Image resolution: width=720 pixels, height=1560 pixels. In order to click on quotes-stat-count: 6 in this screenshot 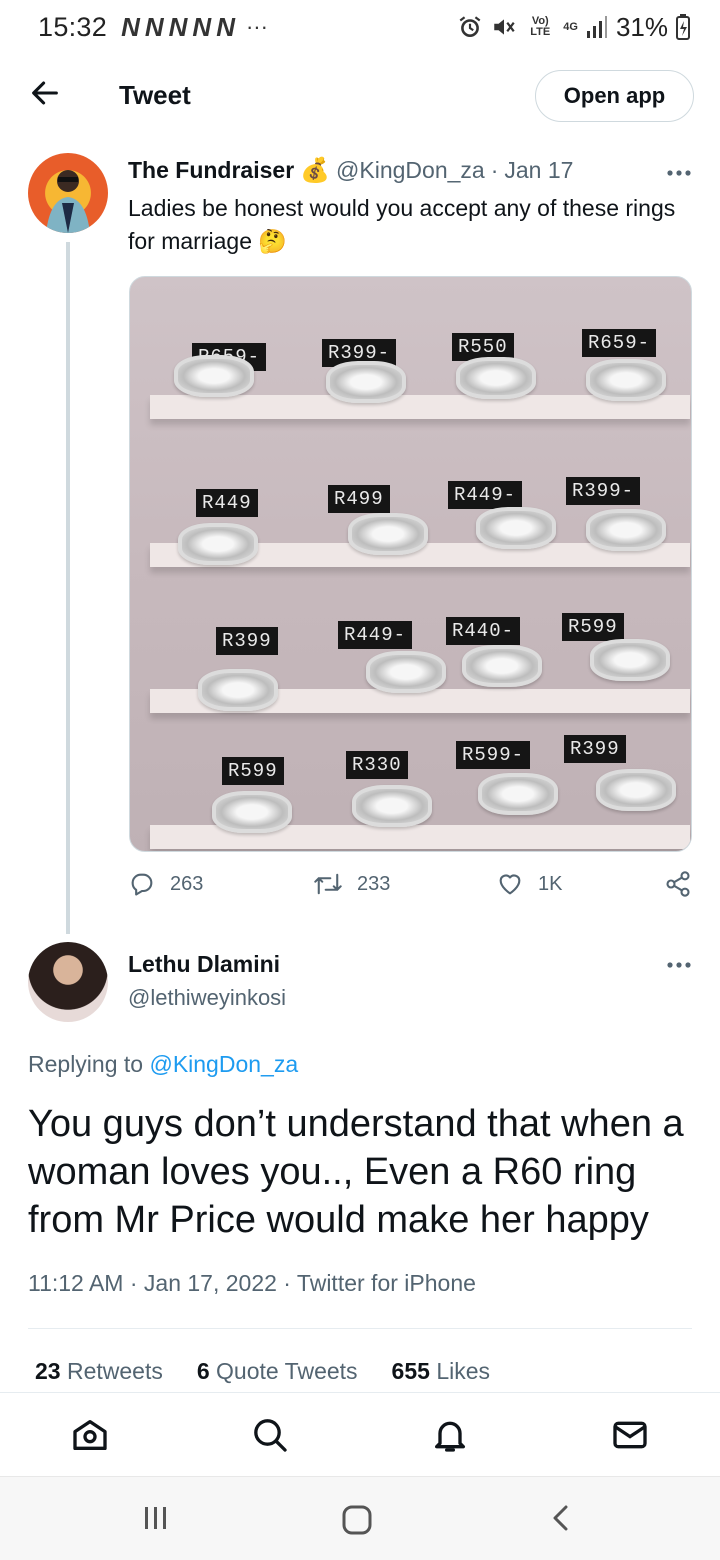, I will do `click(203, 1371)`.